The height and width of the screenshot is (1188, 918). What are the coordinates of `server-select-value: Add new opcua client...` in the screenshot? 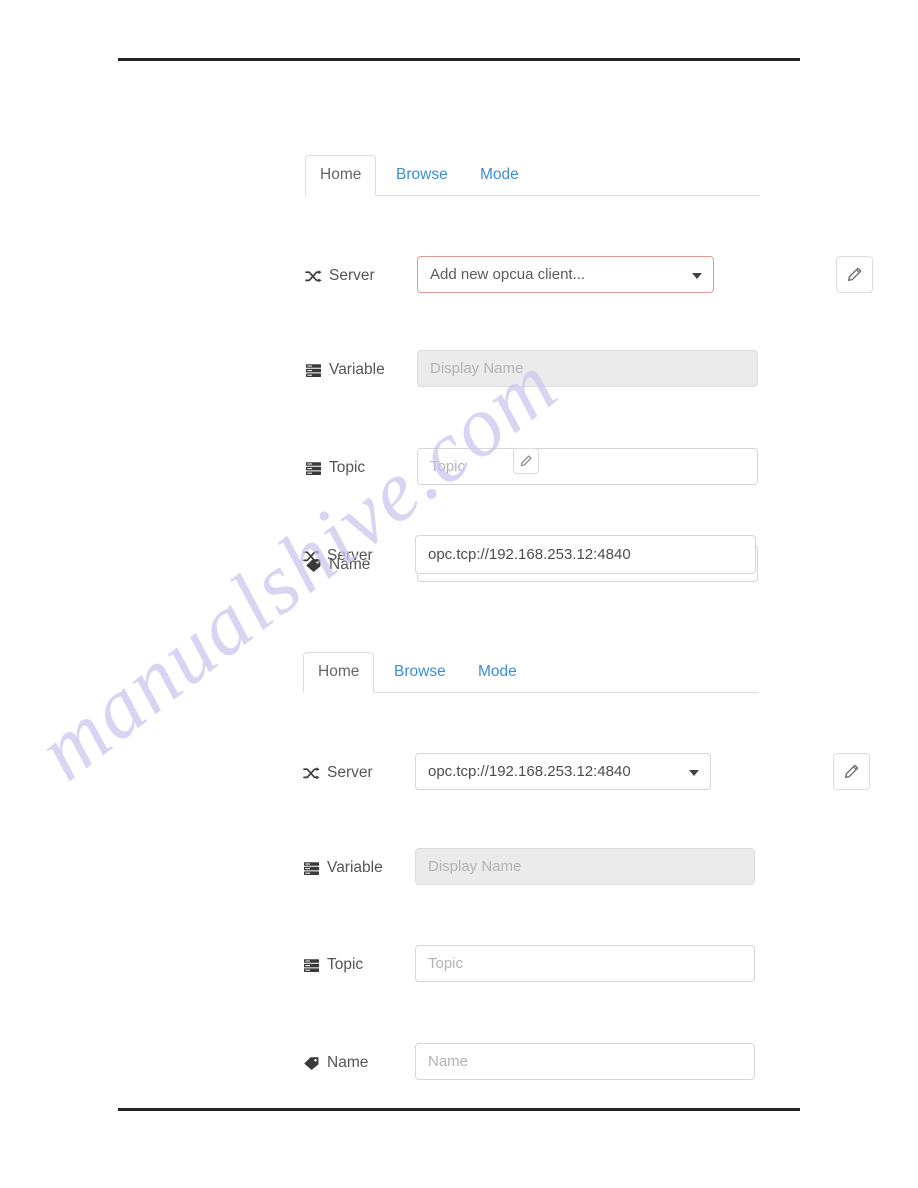 It's located at (508, 274).